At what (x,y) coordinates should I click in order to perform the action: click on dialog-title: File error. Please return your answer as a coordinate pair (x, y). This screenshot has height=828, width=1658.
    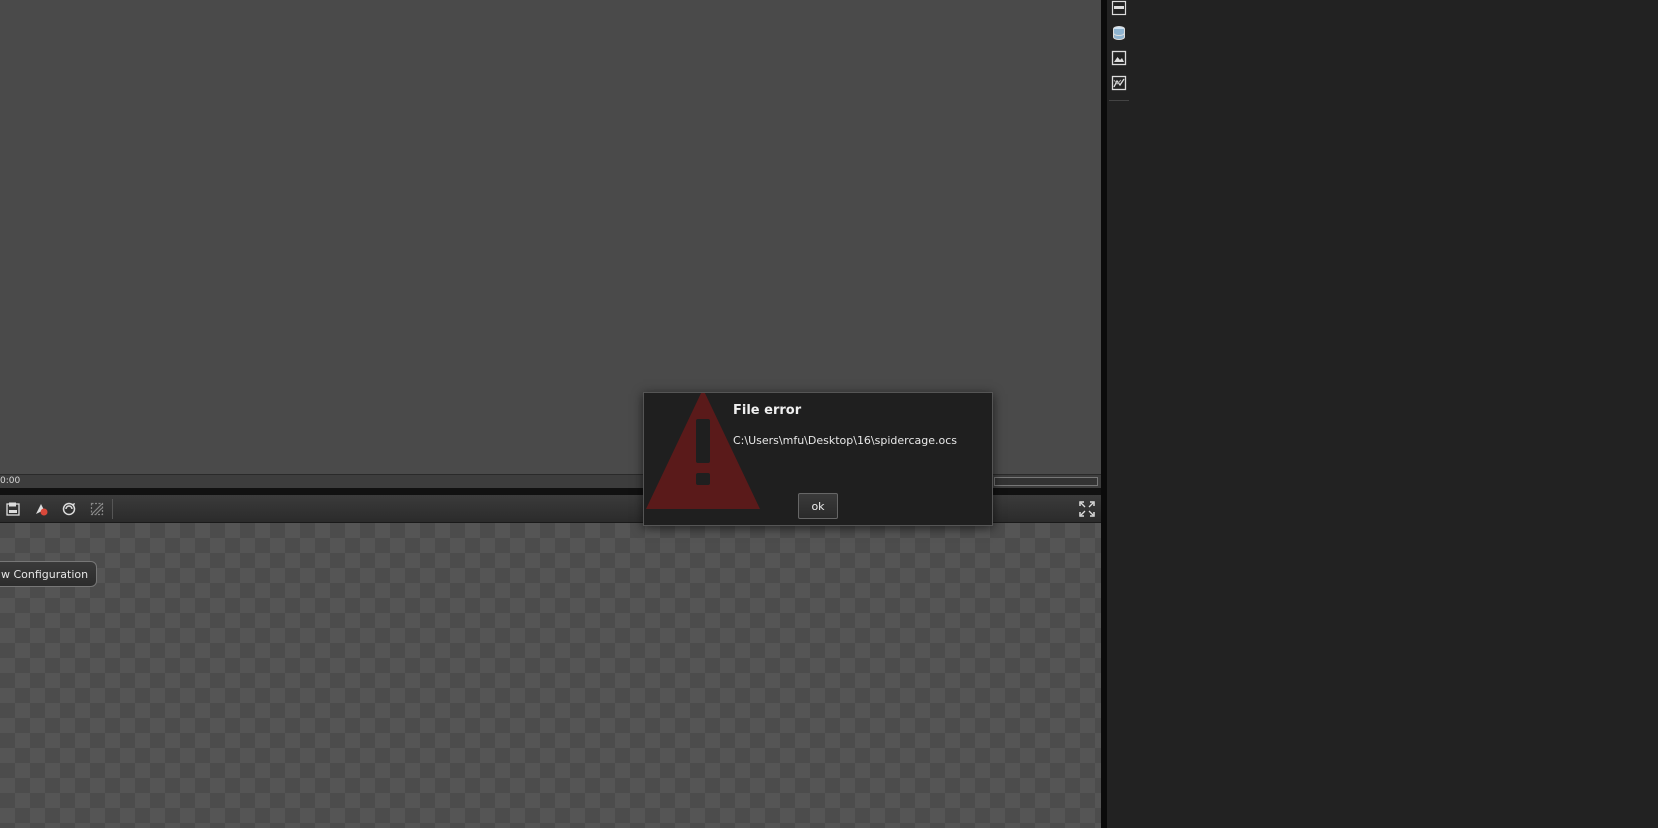
    Looking at the image, I should click on (767, 410).